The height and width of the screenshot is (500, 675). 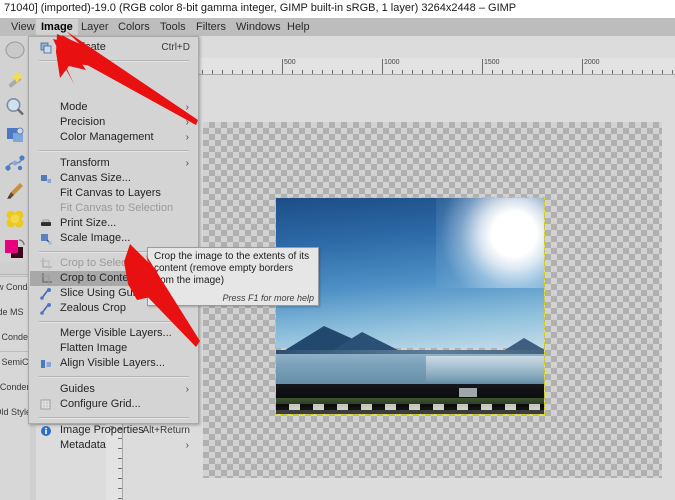 I want to click on font-list-item: Calibri Bold, so click(x=15, y=462).